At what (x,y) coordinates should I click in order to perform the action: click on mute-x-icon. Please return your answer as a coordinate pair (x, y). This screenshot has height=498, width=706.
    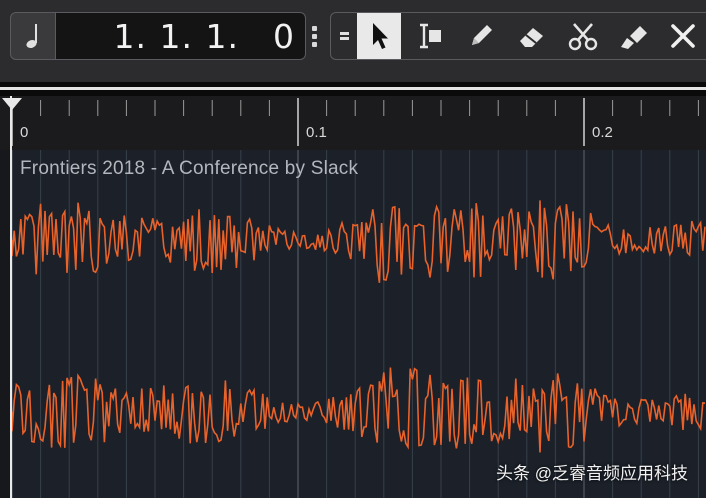
    Looking at the image, I should click on (683, 36).